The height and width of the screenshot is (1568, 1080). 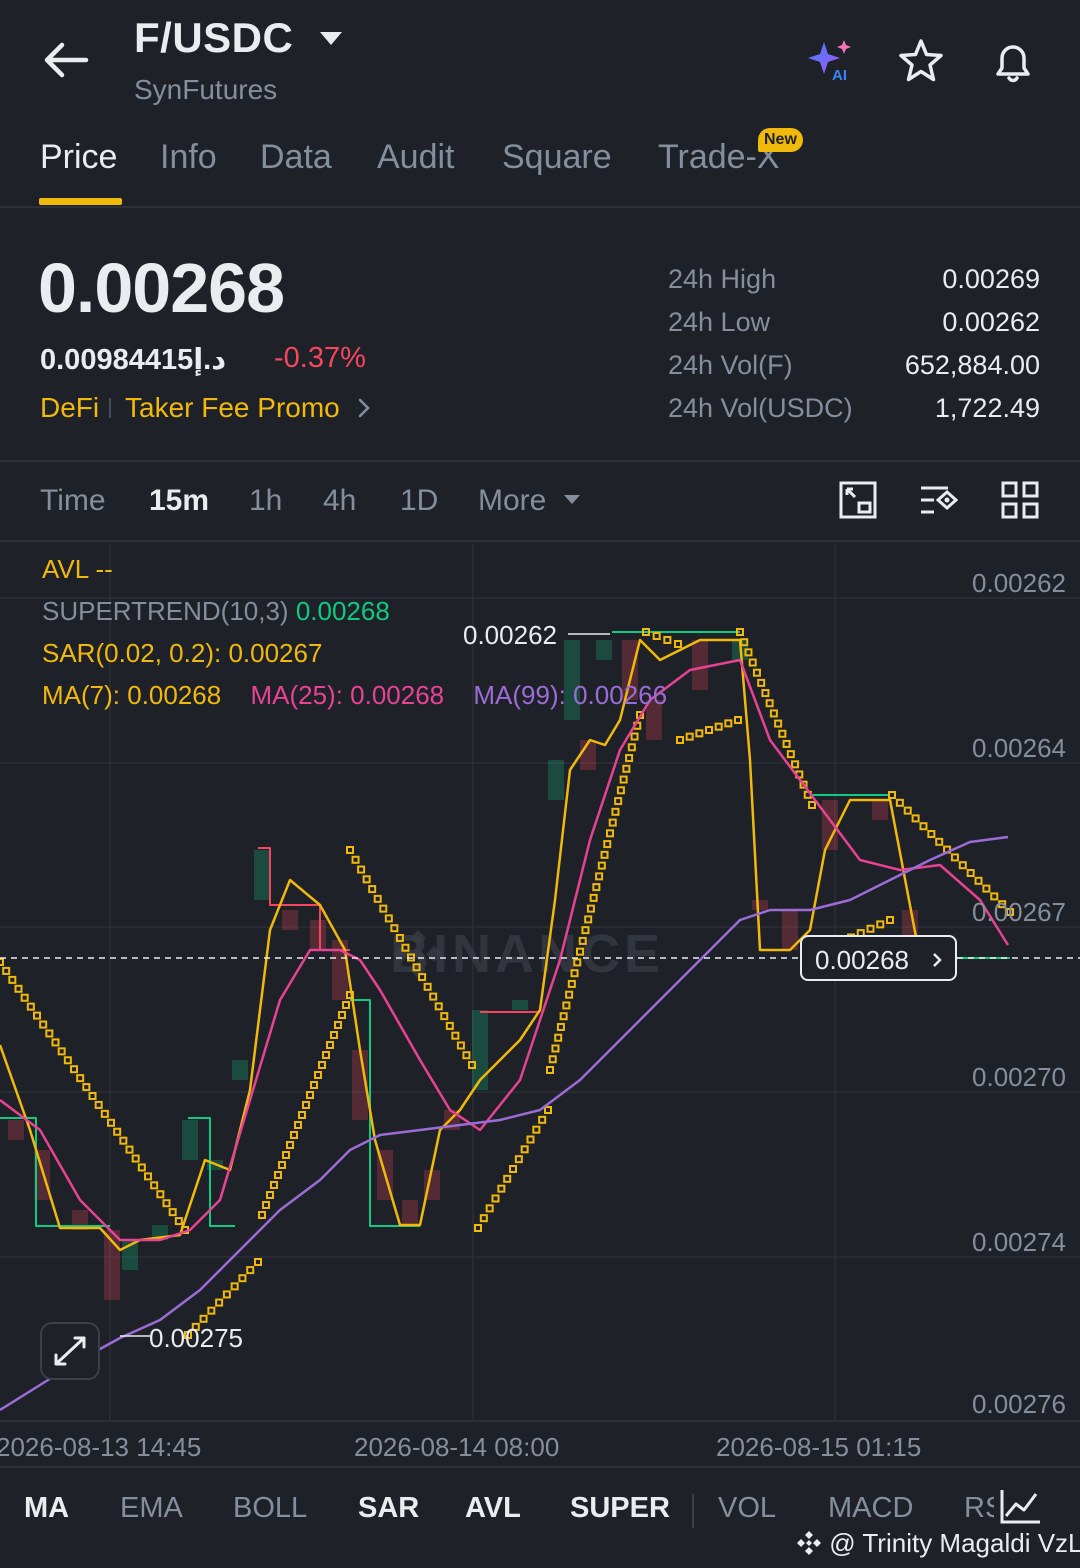 I want to click on tab-info: Info, so click(x=188, y=157).